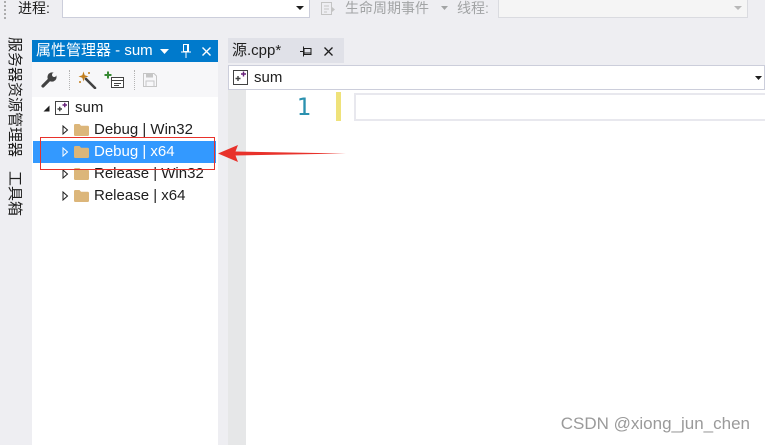  I want to click on vcxproj-icon, so click(62, 108).